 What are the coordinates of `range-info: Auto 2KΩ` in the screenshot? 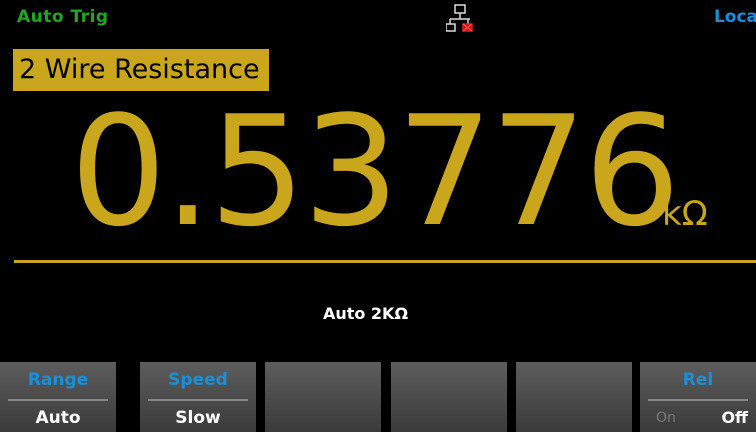 It's located at (365, 313).